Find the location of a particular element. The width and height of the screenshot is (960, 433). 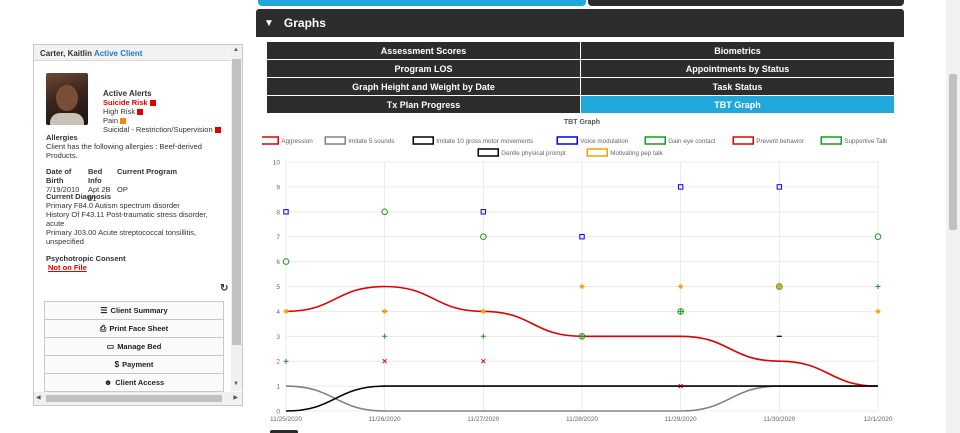

y-tick-label-3: 3 is located at coordinates (278, 337).